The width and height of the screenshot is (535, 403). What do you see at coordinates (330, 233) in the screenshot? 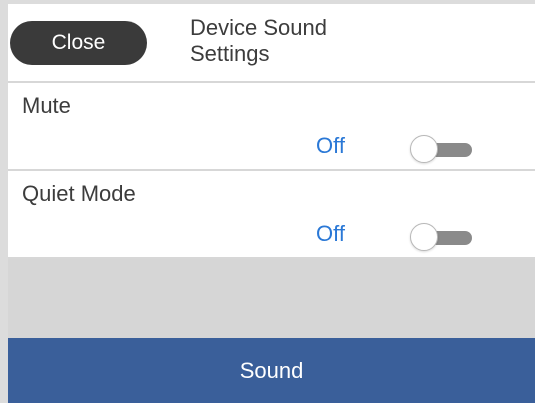
I see `quiet-mode-value: Off` at bounding box center [330, 233].